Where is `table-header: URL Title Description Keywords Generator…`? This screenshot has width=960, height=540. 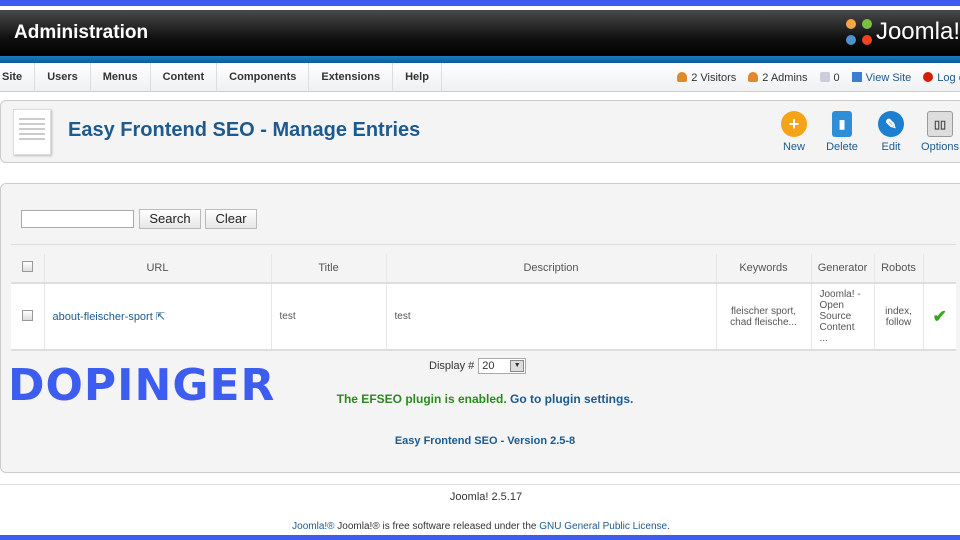
table-header: URL Title Description Keywords Generator… is located at coordinates (483, 269).